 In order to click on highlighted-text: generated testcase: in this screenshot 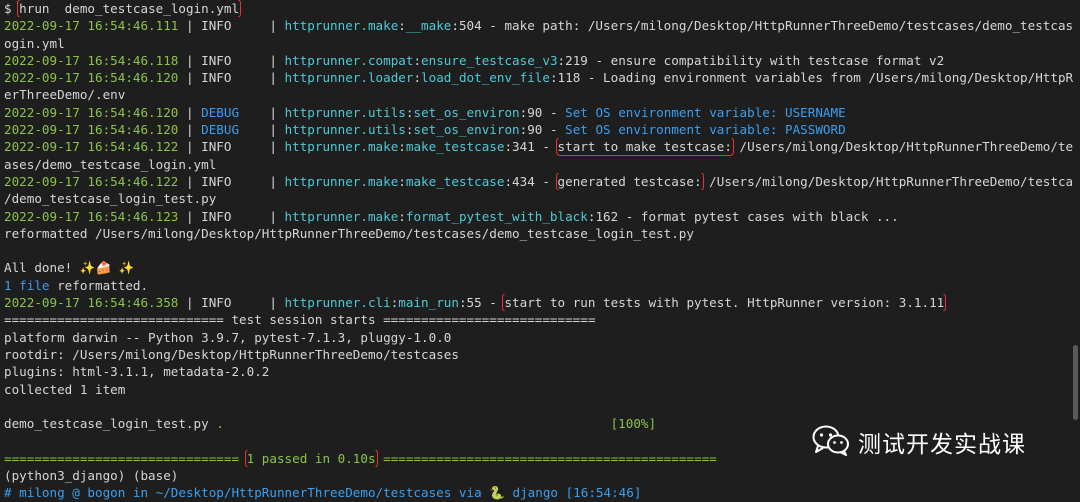, I will do `click(629, 181)`.